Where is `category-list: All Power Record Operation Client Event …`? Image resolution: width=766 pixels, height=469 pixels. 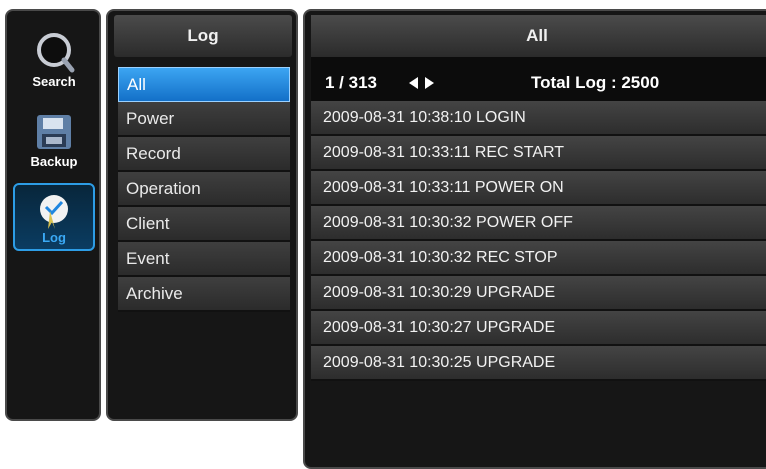
category-list: All Power Record Operation Client Event … is located at coordinates (204, 189).